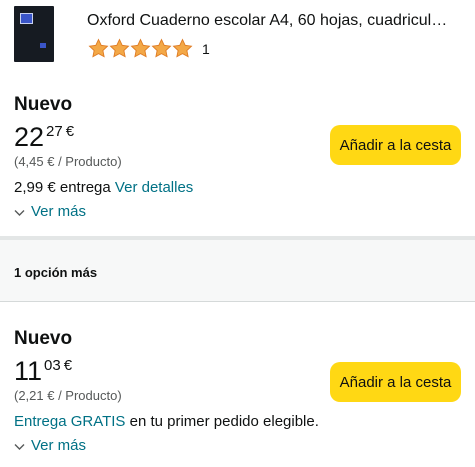 This screenshot has height=467, width=475. Describe the element at coordinates (62, 187) in the screenshot. I see `delivery-cost: 2,99 € entrega` at that location.